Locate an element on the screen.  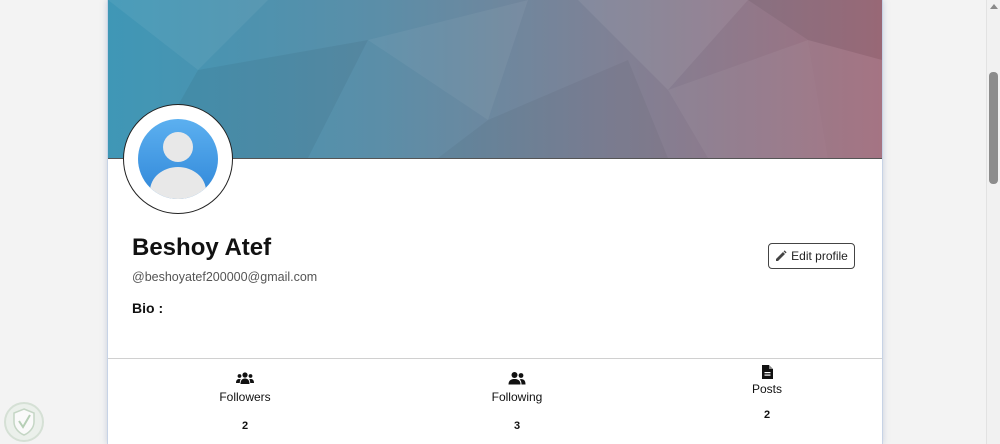
scroll-up-icon is located at coordinates (994, 6).